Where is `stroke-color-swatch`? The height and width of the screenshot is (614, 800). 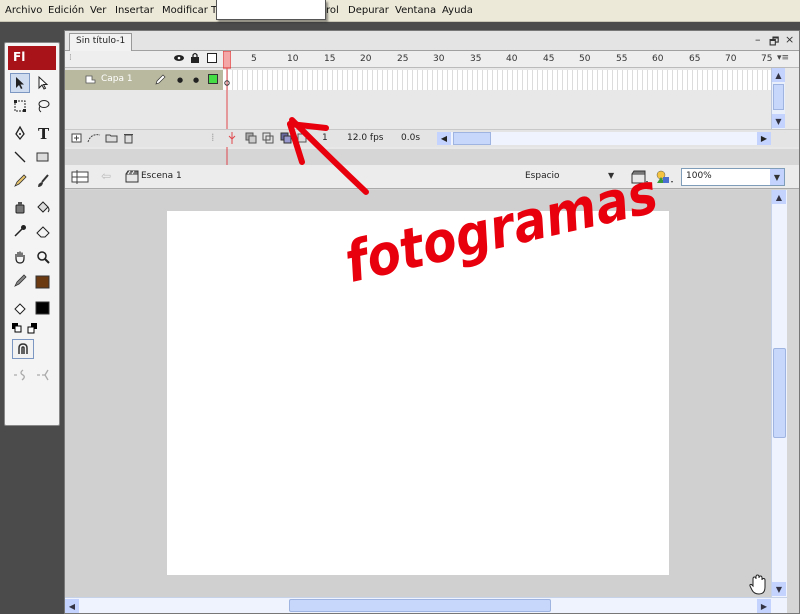
stroke-color-swatch is located at coordinates (43, 283).